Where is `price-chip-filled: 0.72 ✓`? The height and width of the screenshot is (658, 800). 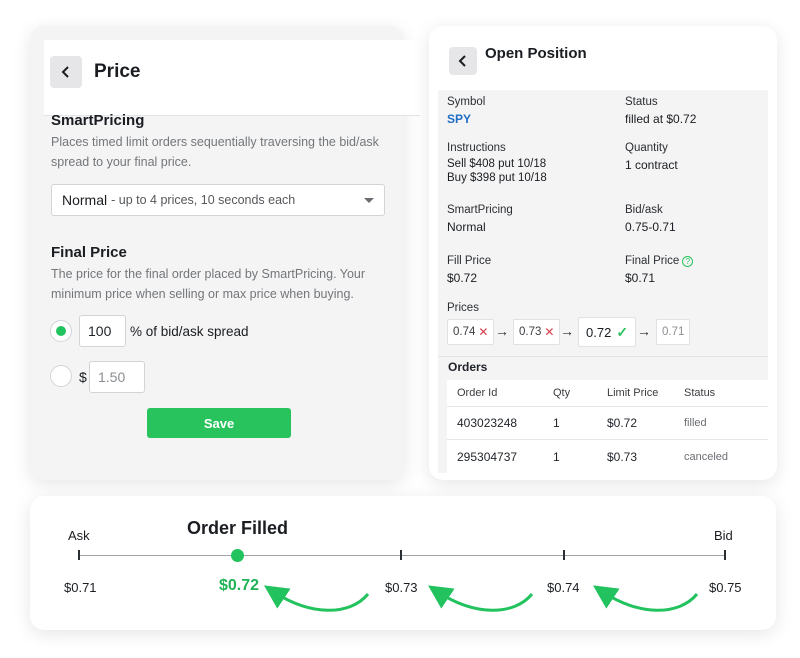 price-chip-filled: 0.72 ✓ is located at coordinates (607, 332).